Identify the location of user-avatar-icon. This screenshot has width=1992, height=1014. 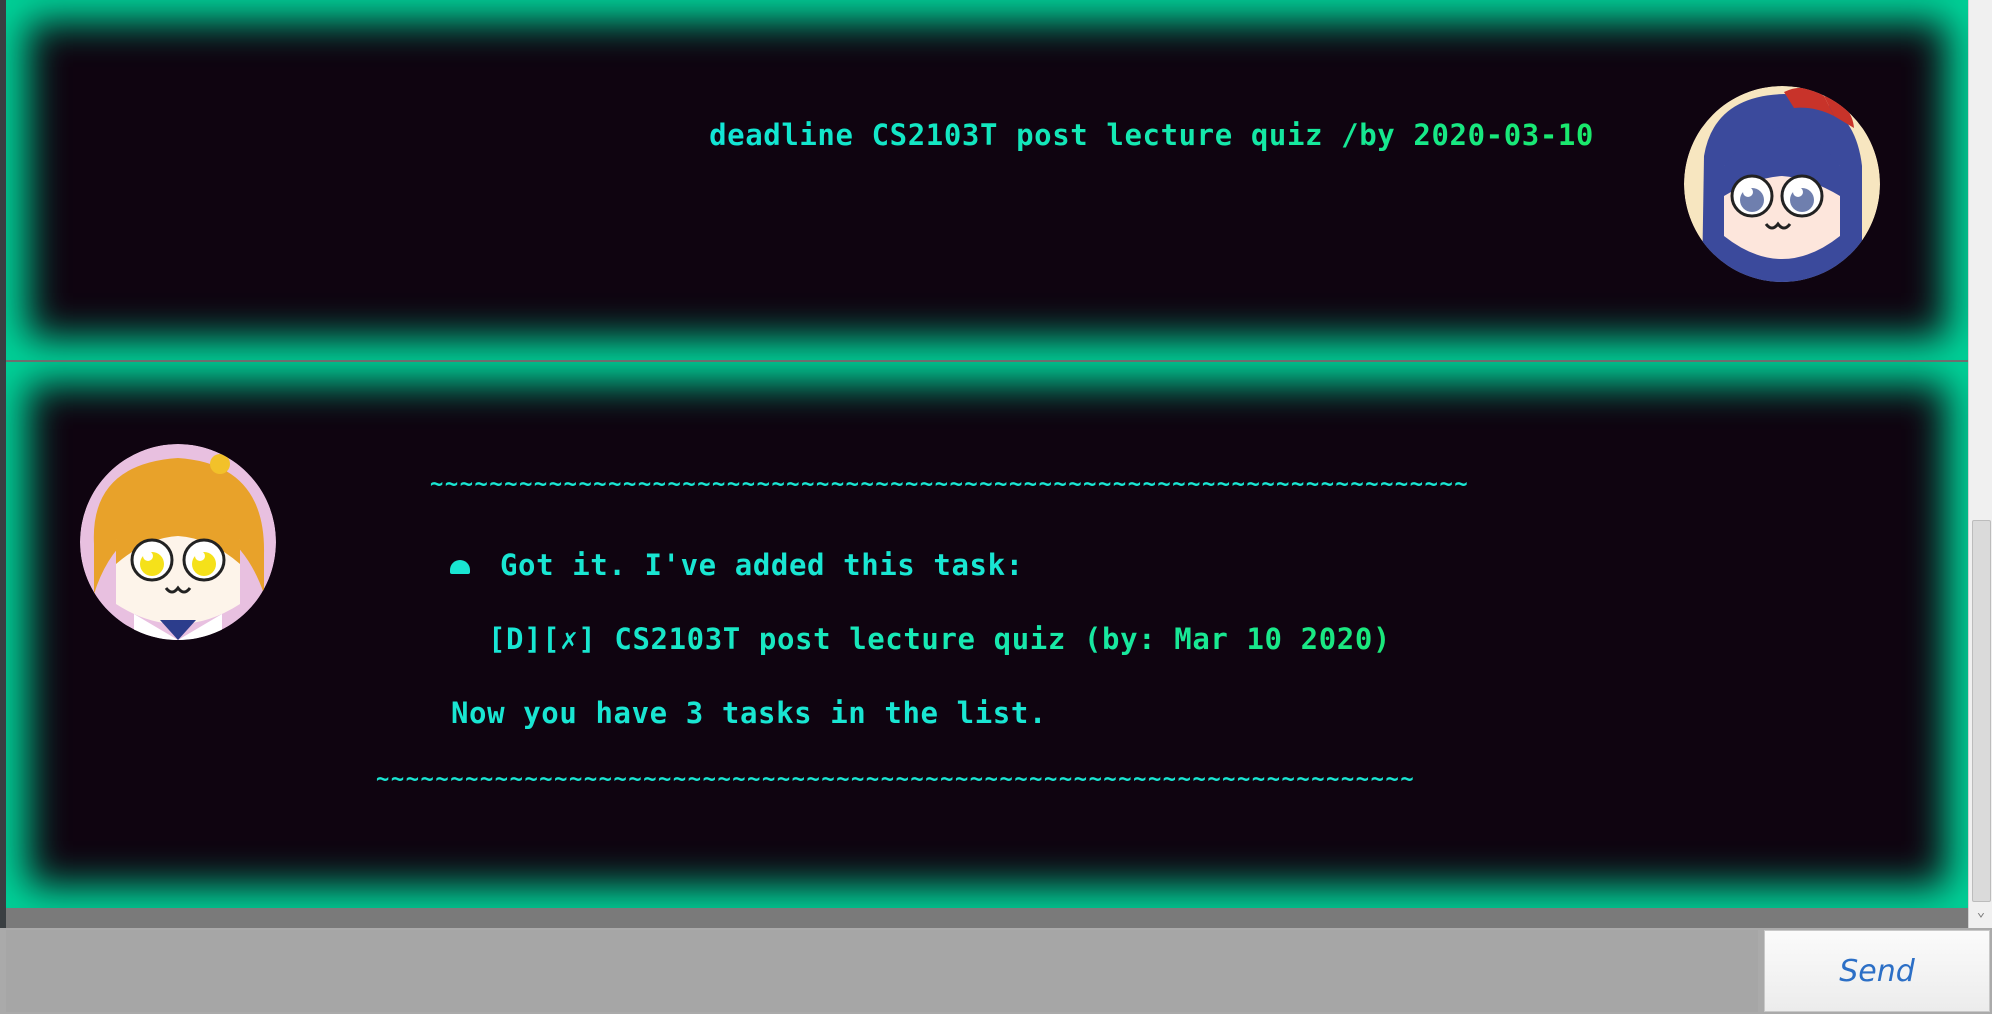
(1782, 184).